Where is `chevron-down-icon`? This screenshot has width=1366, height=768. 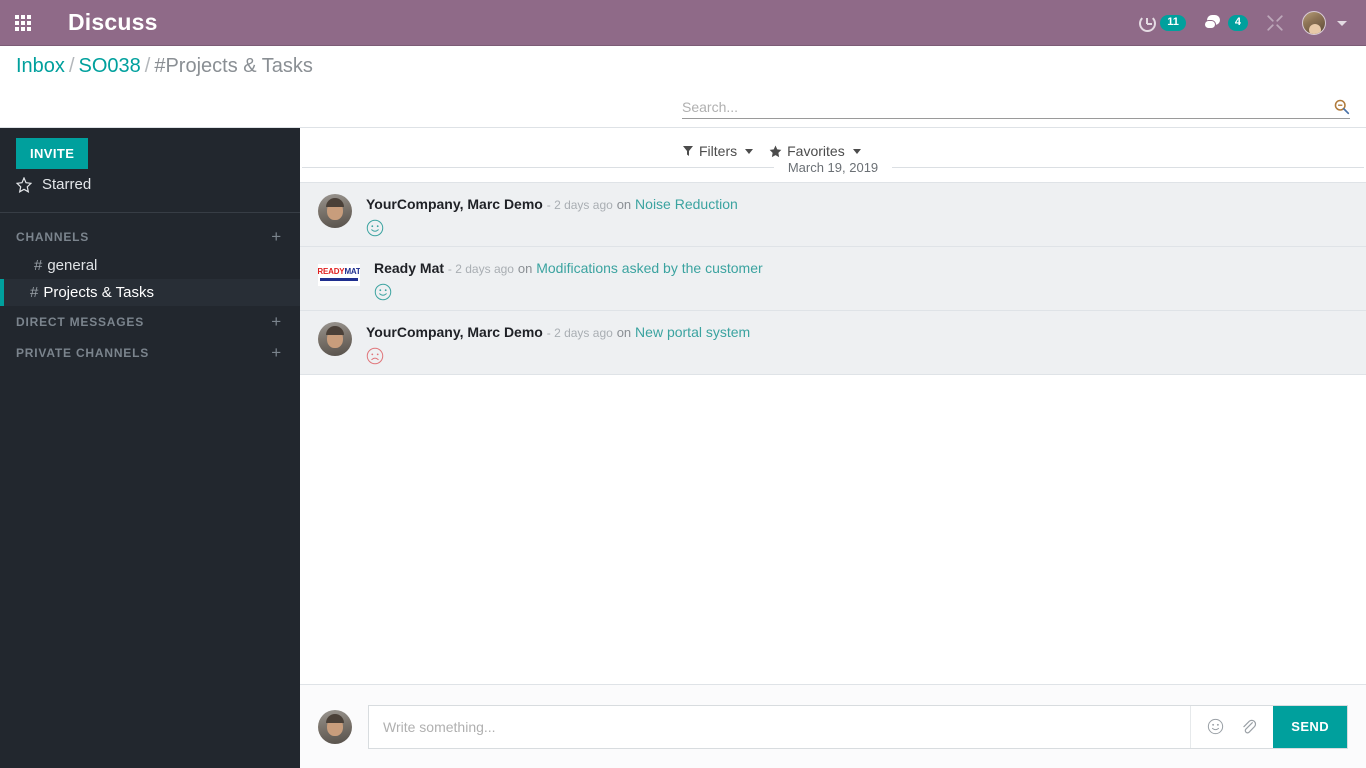
chevron-down-icon is located at coordinates (1342, 23).